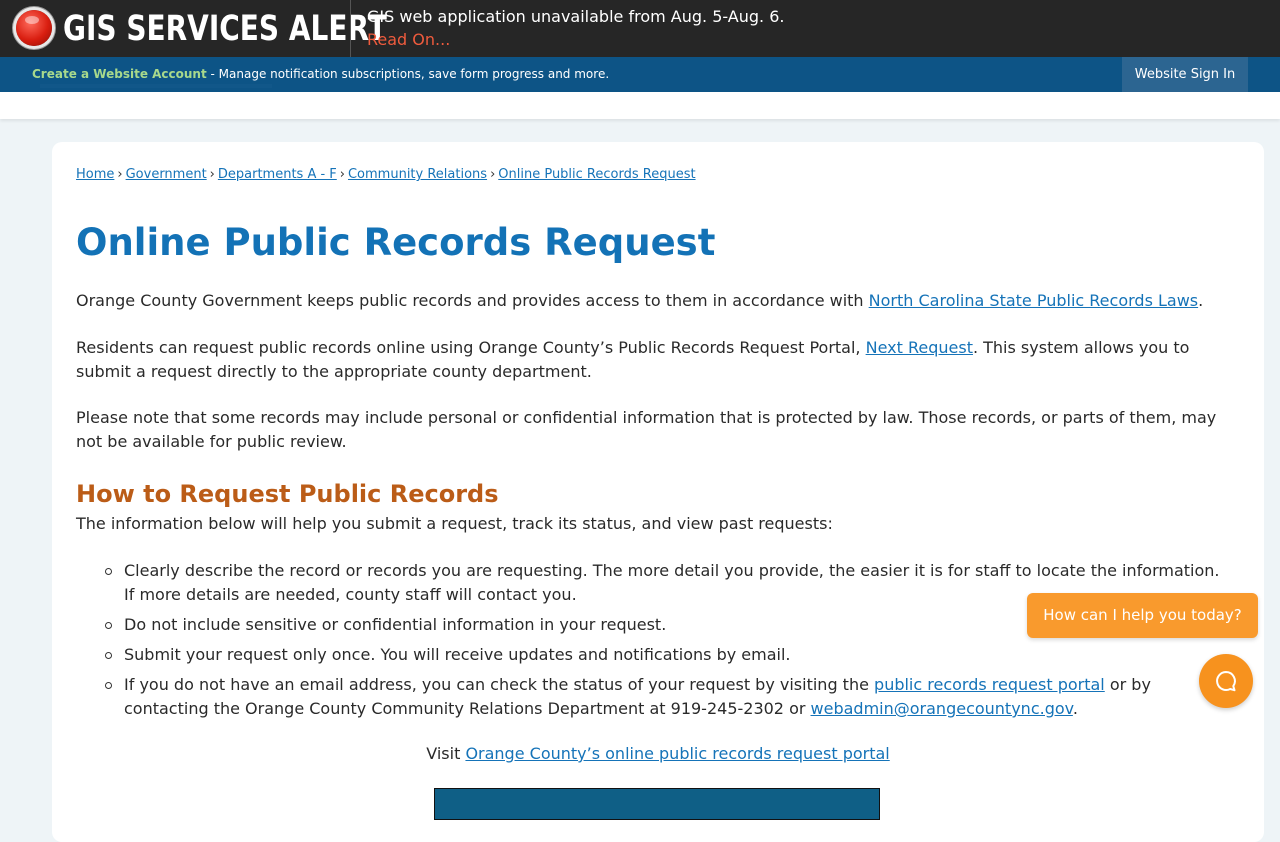 This screenshot has height=842, width=1280. Describe the element at coordinates (119, 74) in the screenshot. I see `create-account-link: Create a Website Account` at that location.